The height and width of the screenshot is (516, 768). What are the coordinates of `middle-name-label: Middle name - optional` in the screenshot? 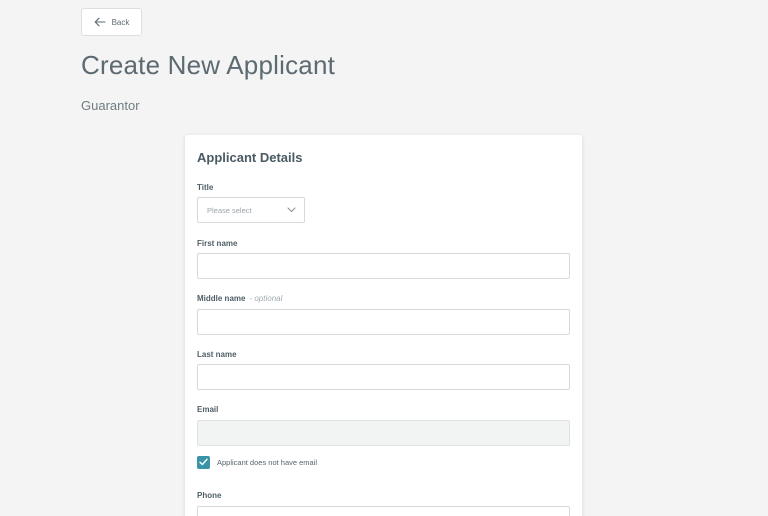 It's located at (239, 298).